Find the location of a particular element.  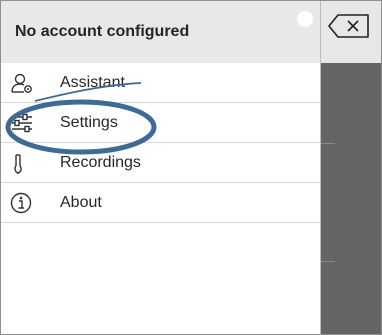

assistant-user-gear-icon is located at coordinates (21, 83).